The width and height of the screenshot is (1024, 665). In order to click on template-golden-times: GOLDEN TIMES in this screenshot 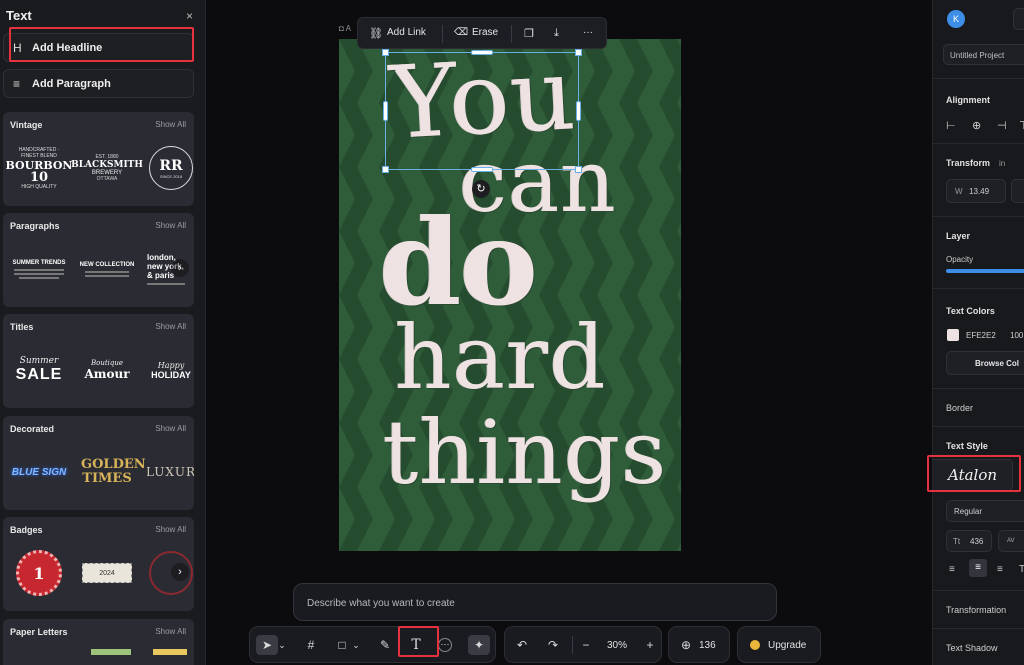, I will do `click(112, 472)`.